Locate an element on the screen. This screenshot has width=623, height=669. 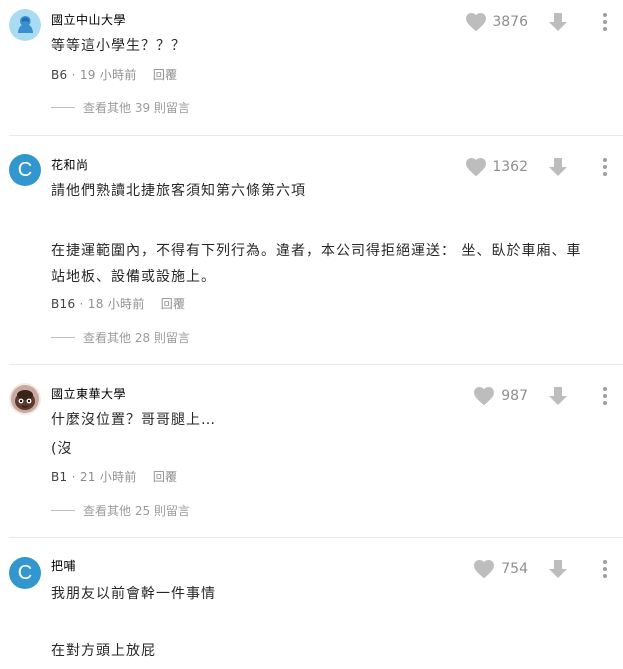
comment-text: 請他們熟讀北捷旅客須知第六條第六項 is located at coordinates (178, 191).